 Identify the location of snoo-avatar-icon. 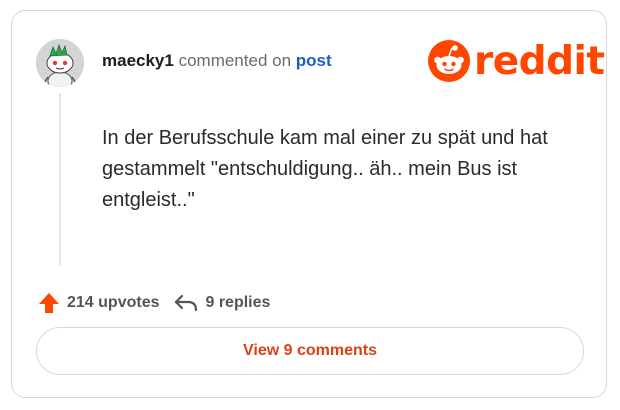
(60, 63).